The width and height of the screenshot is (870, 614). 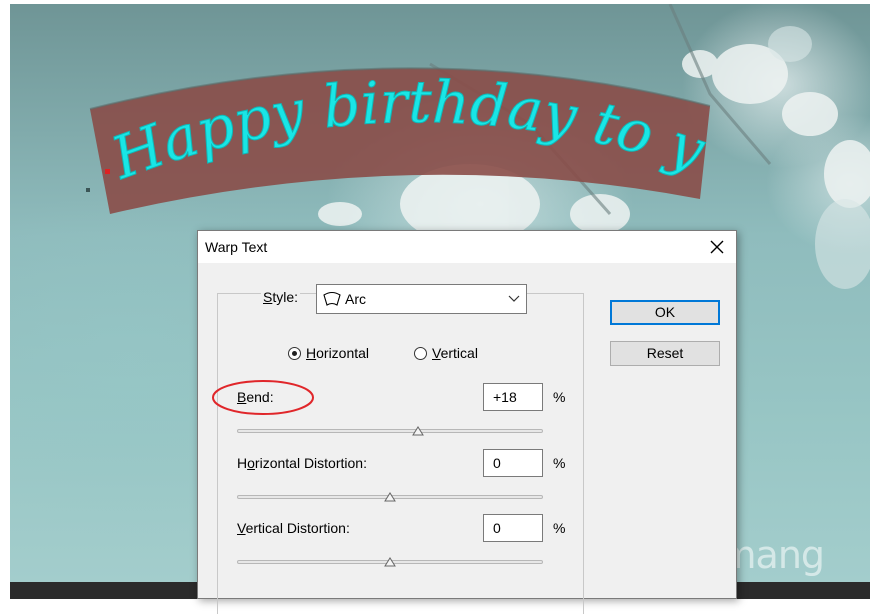 What do you see at coordinates (665, 353) in the screenshot?
I see `reset-button: Reset` at bounding box center [665, 353].